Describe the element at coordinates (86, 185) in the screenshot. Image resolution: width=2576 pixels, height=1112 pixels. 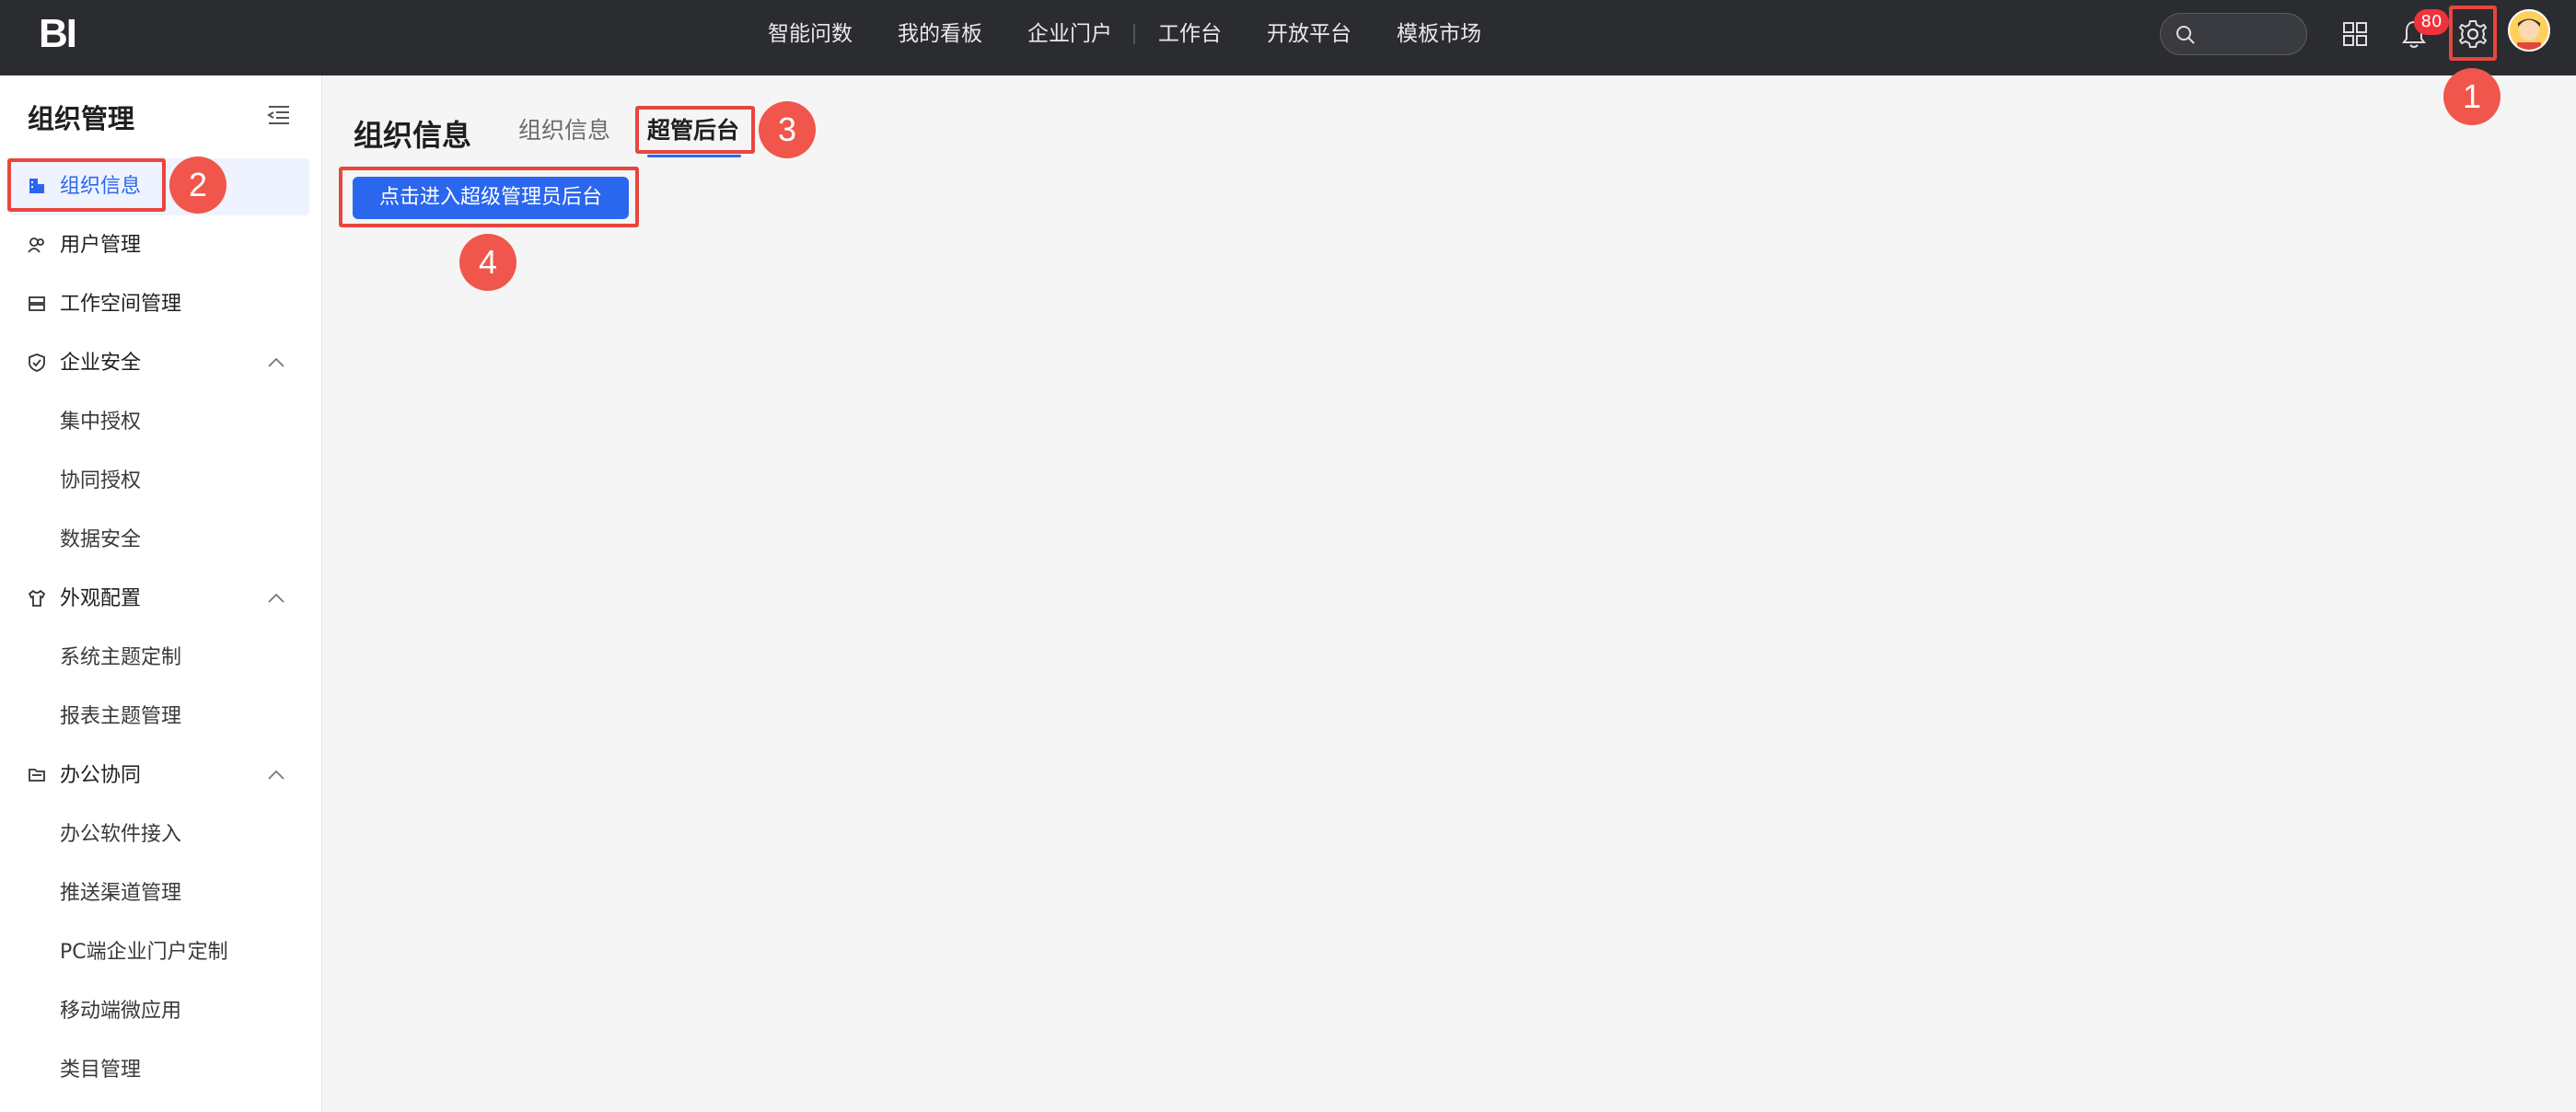
I see `annotation-highlight-org-info` at that location.